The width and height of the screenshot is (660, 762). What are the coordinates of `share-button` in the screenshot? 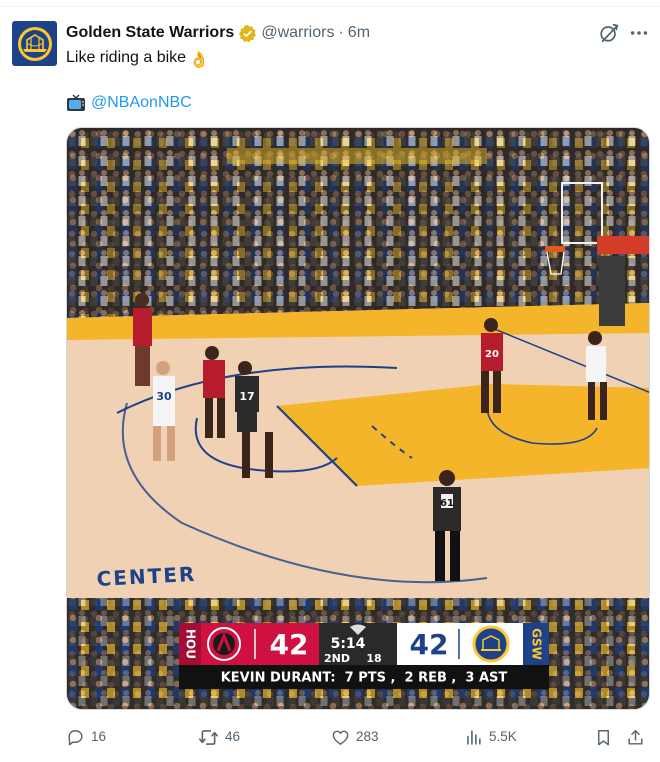 It's located at (638, 737).